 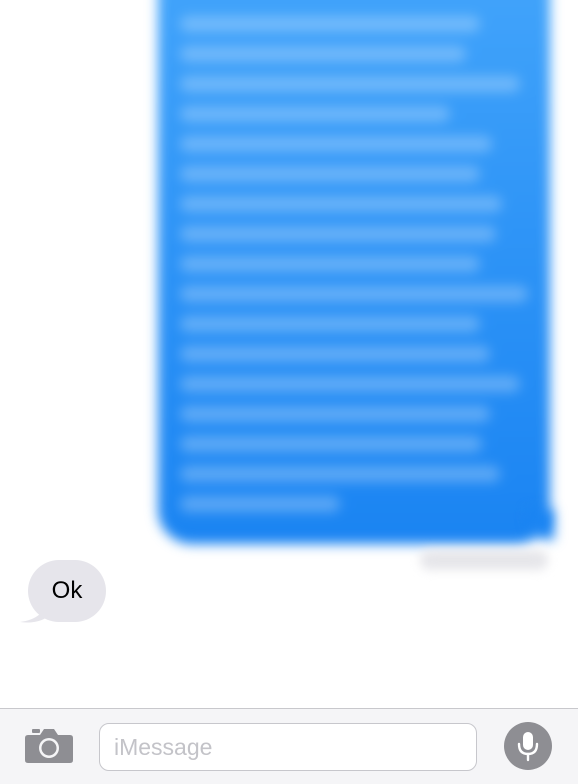 I want to click on message-input-bar, so click(x=289, y=746).